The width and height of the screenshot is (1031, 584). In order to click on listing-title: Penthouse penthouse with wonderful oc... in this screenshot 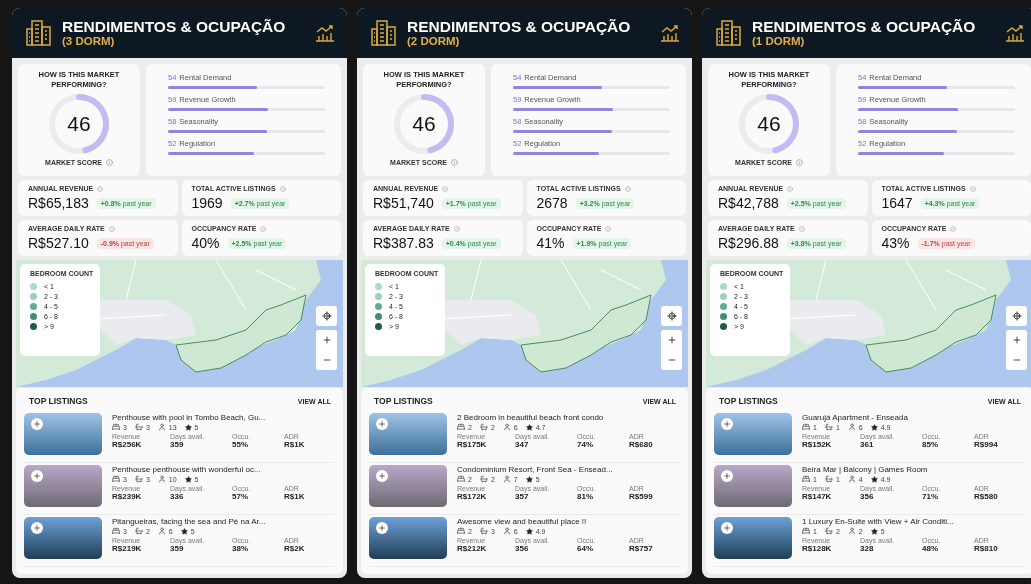, I will do `click(223, 469)`.